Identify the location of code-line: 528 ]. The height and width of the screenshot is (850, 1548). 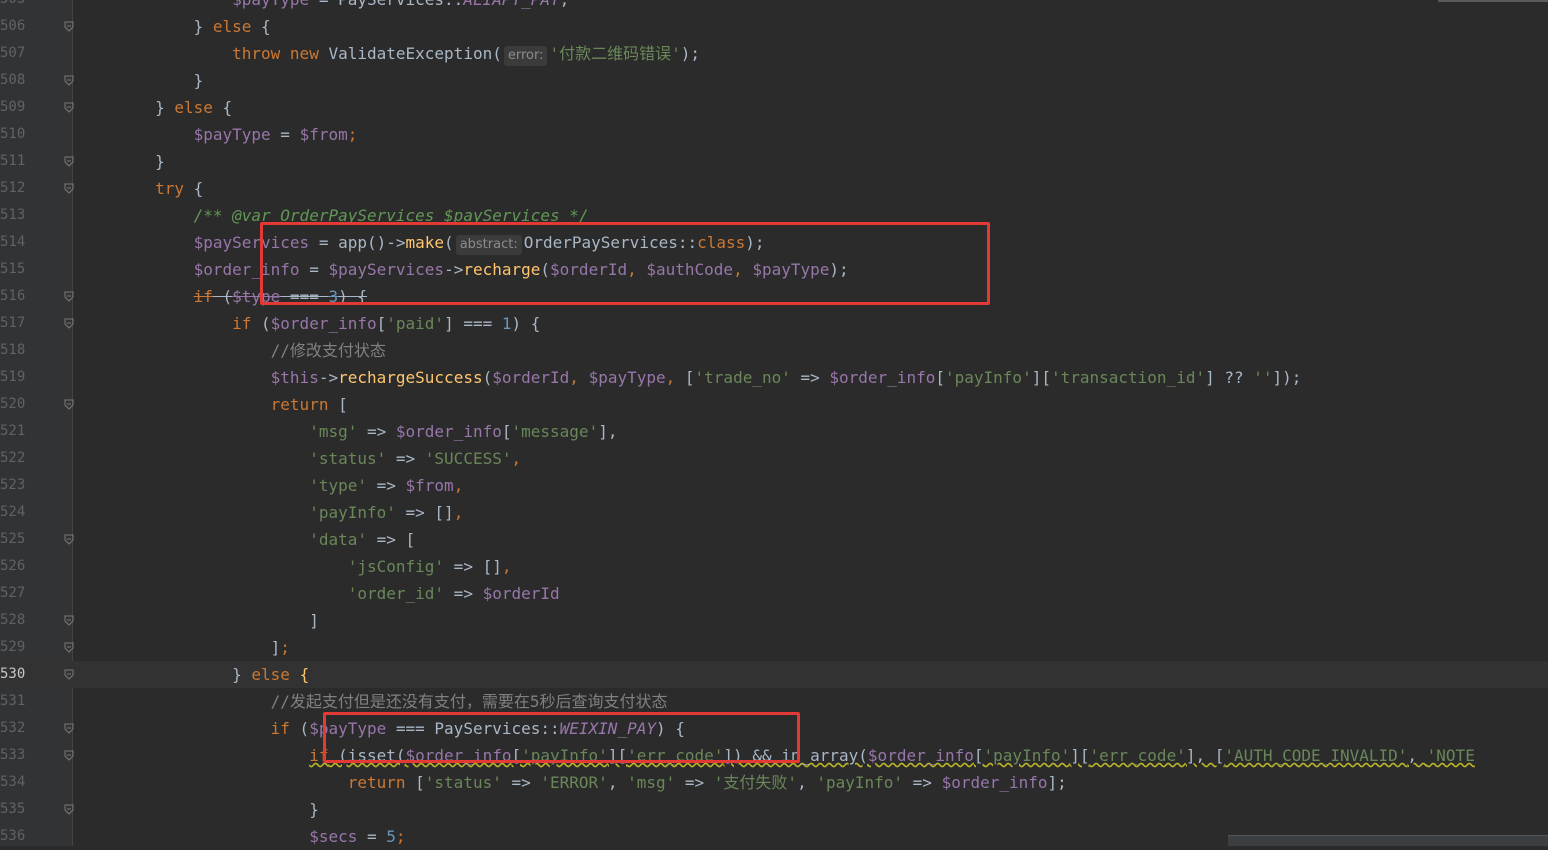
(774, 620).